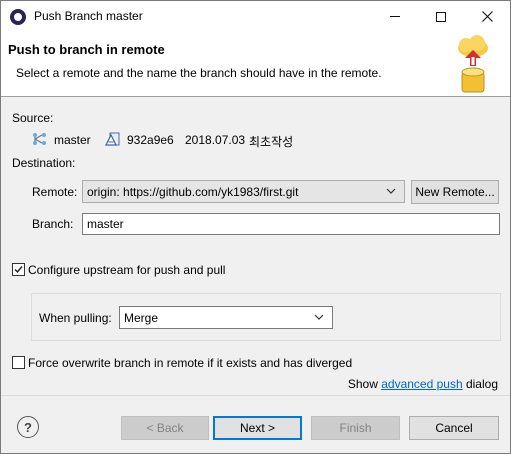 Image resolution: width=511 pixels, height=454 pixels. Describe the element at coordinates (226, 317) in the screenshot. I see `when-pulling-select: Merge` at that location.